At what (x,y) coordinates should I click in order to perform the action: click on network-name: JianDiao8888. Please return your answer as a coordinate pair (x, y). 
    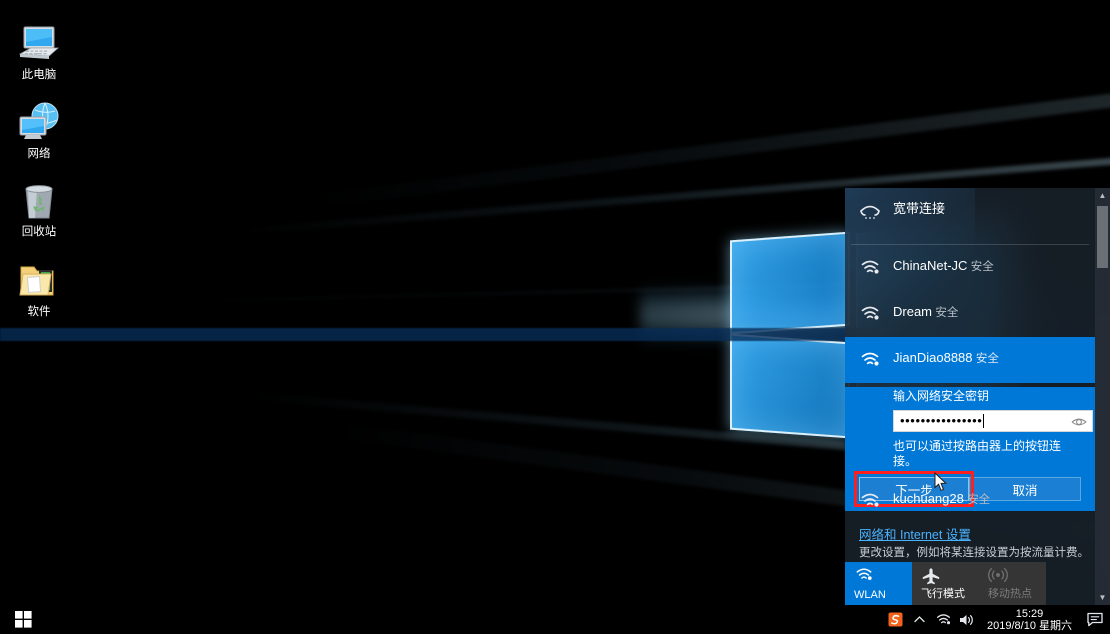
    Looking at the image, I should click on (933, 357).